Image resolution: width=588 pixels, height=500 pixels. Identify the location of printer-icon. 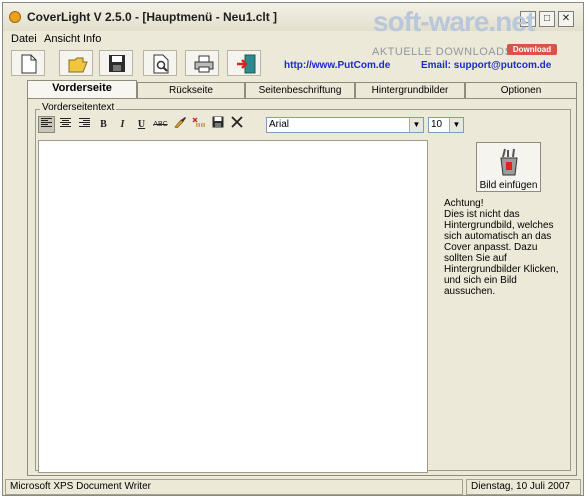
(204, 64).